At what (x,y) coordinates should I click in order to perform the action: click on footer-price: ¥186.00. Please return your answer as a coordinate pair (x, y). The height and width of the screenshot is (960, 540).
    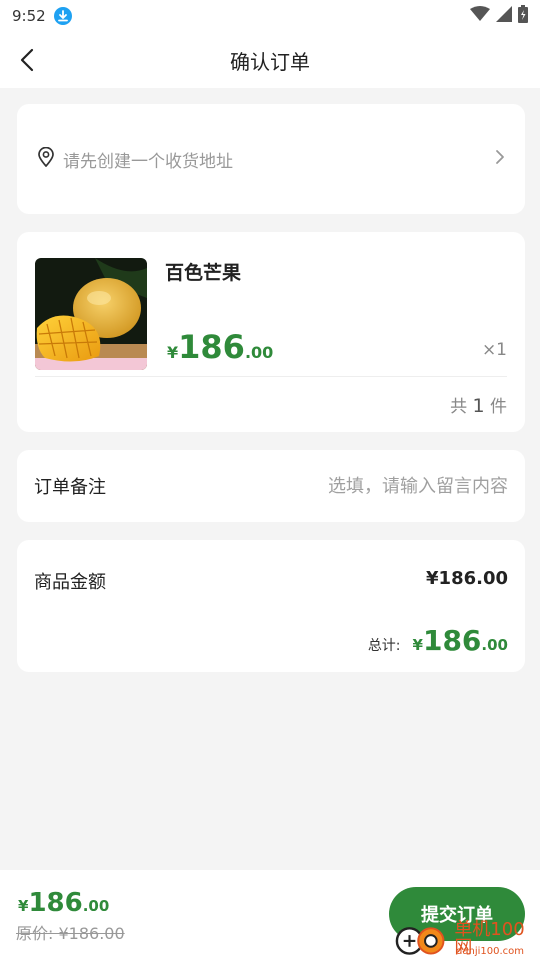
    Looking at the image, I should click on (63, 903).